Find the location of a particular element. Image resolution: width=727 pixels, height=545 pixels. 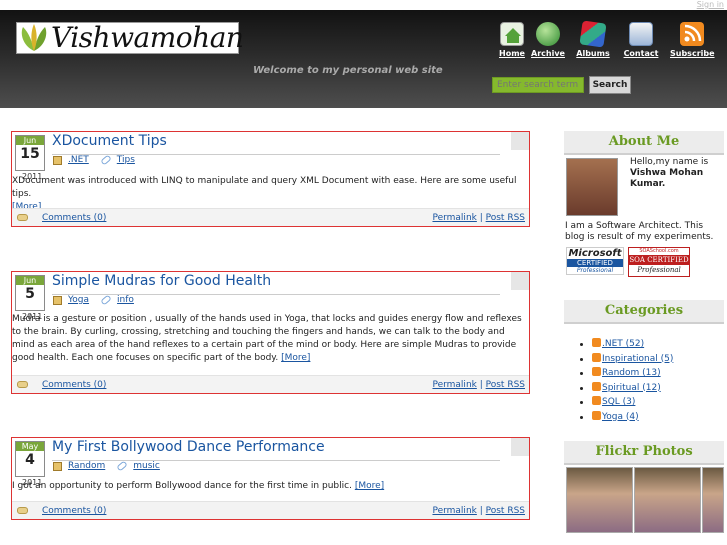

contact-icon is located at coordinates (641, 34).